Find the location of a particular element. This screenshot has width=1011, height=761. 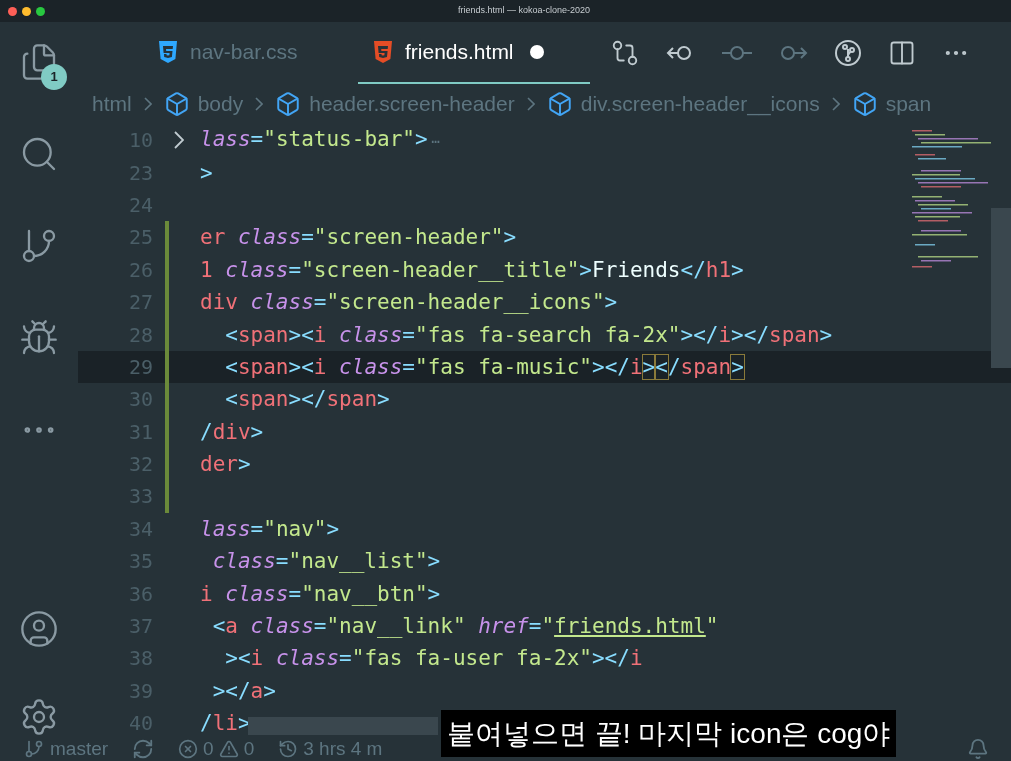

compare-changes-icon is located at coordinates (625, 53).